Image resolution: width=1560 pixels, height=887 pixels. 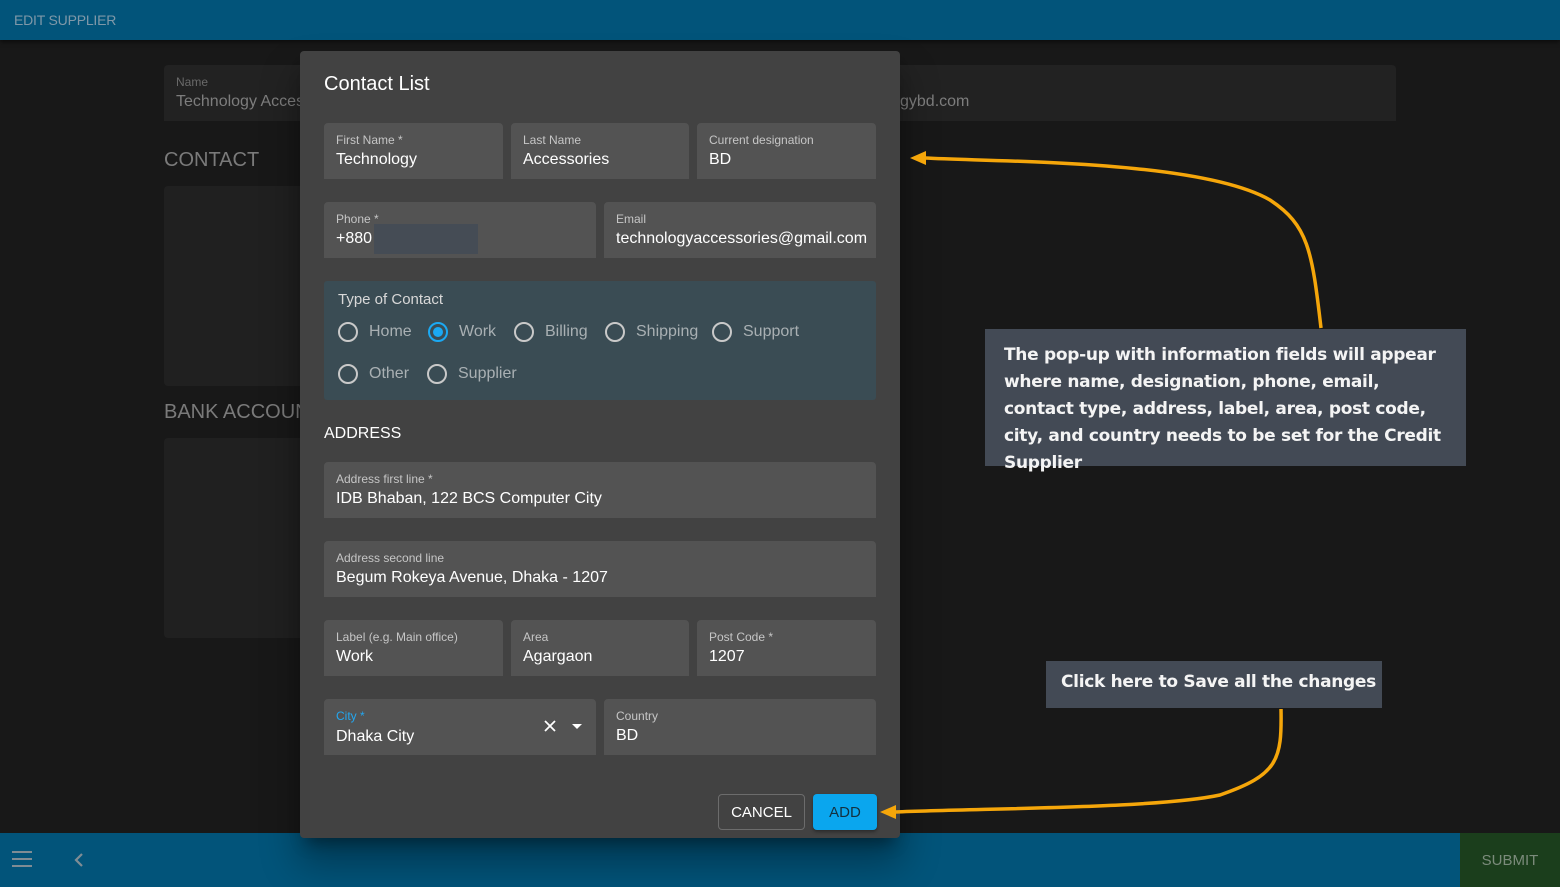 I want to click on designation-label: Current designation, so click(x=761, y=140).